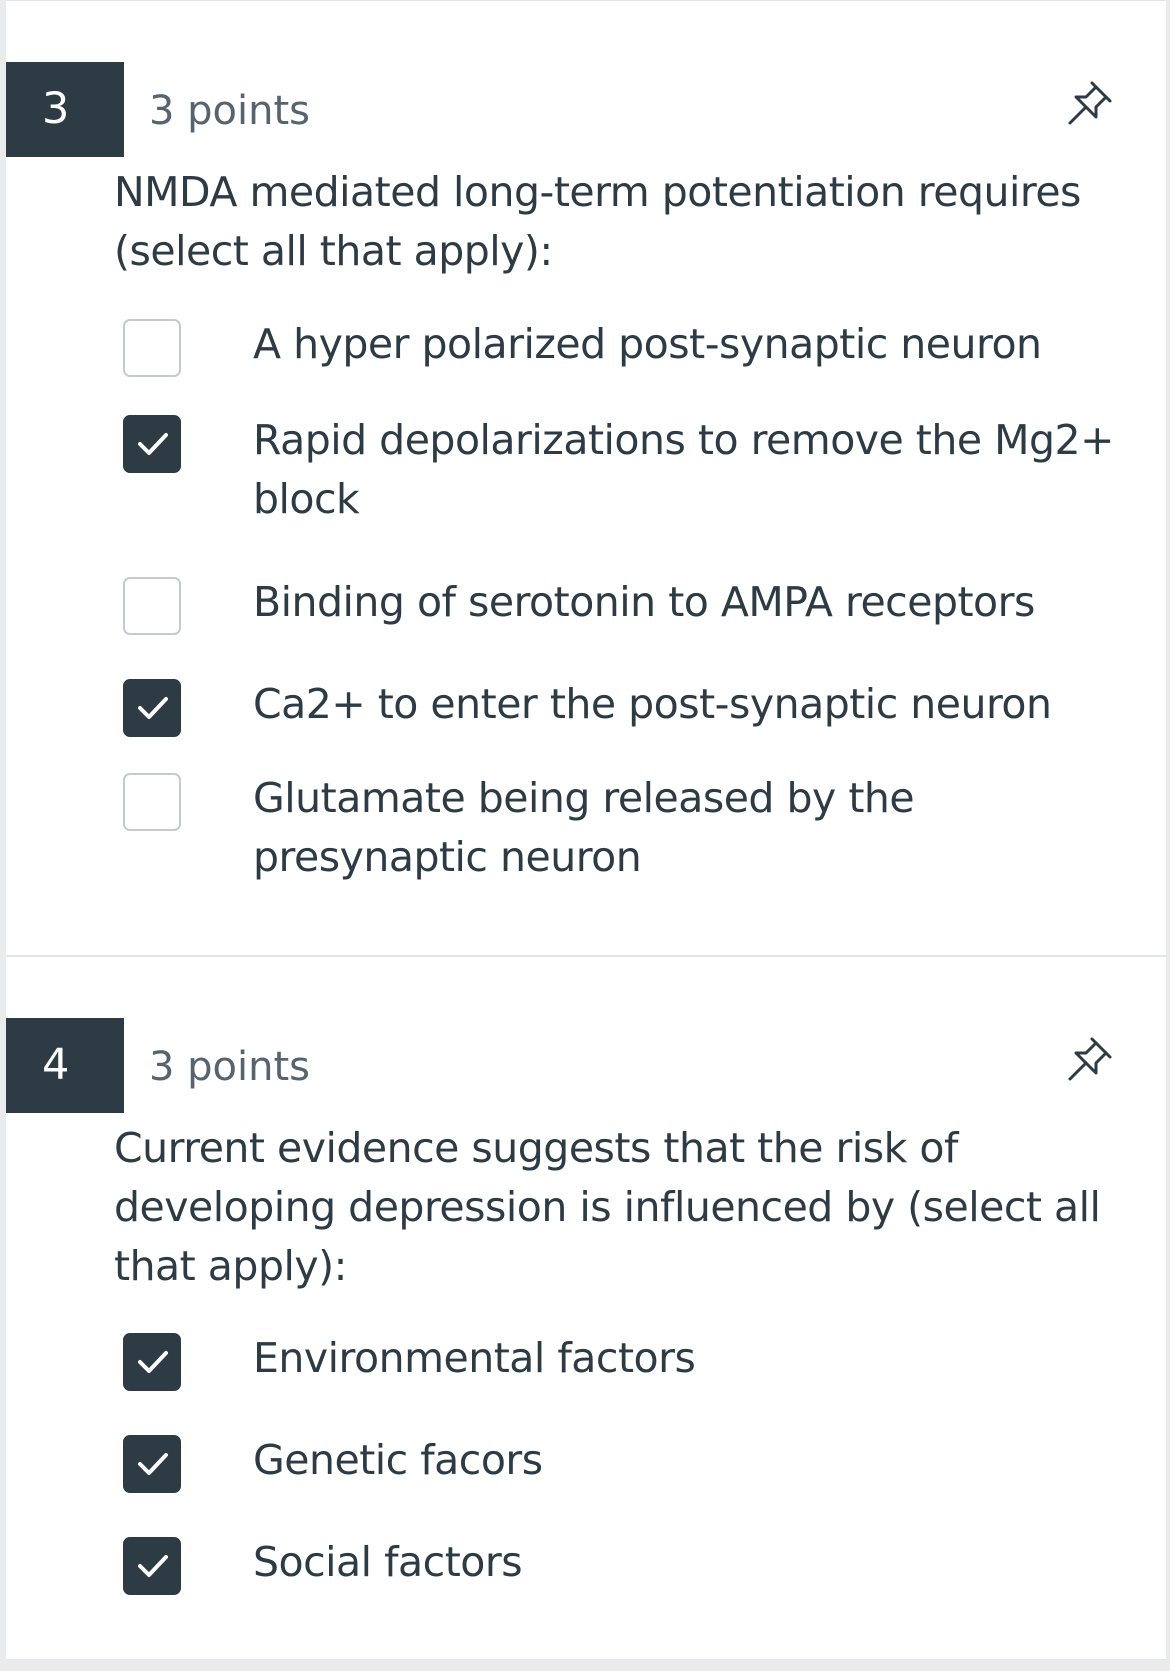  I want to click on option-label: Environmental factors, so click(474, 1358).